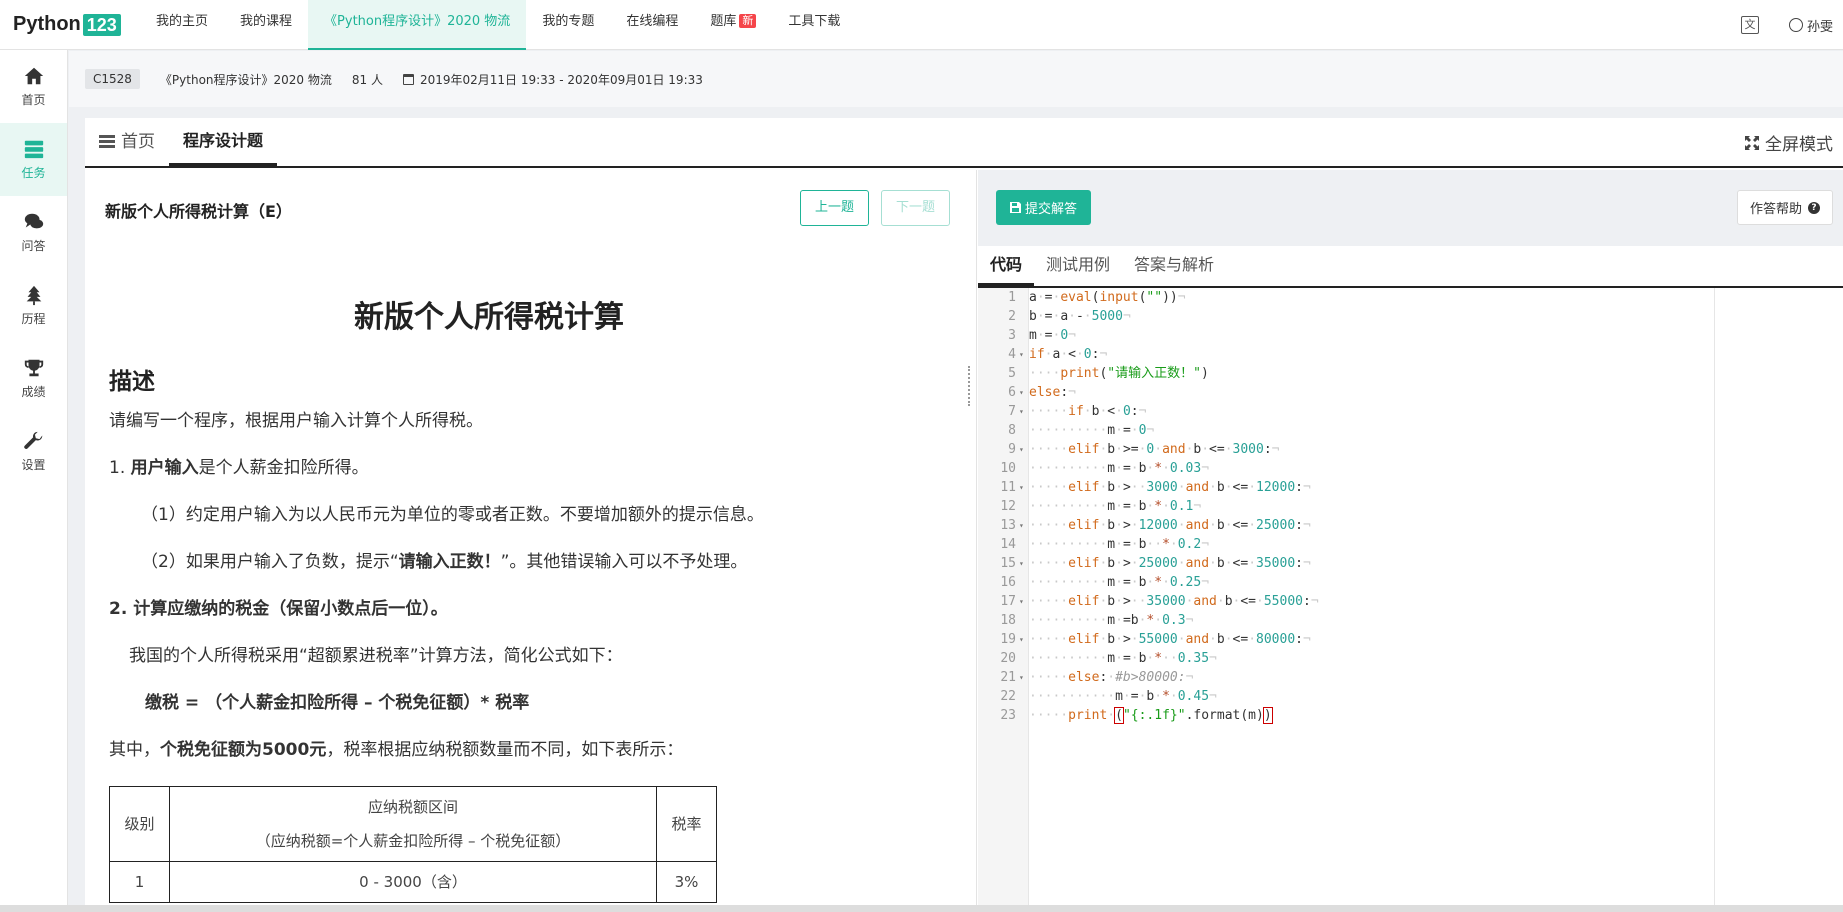 This screenshot has height=912, width=1843. Describe the element at coordinates (33, 149) in the screenshot. I see `task-icon` at that location.